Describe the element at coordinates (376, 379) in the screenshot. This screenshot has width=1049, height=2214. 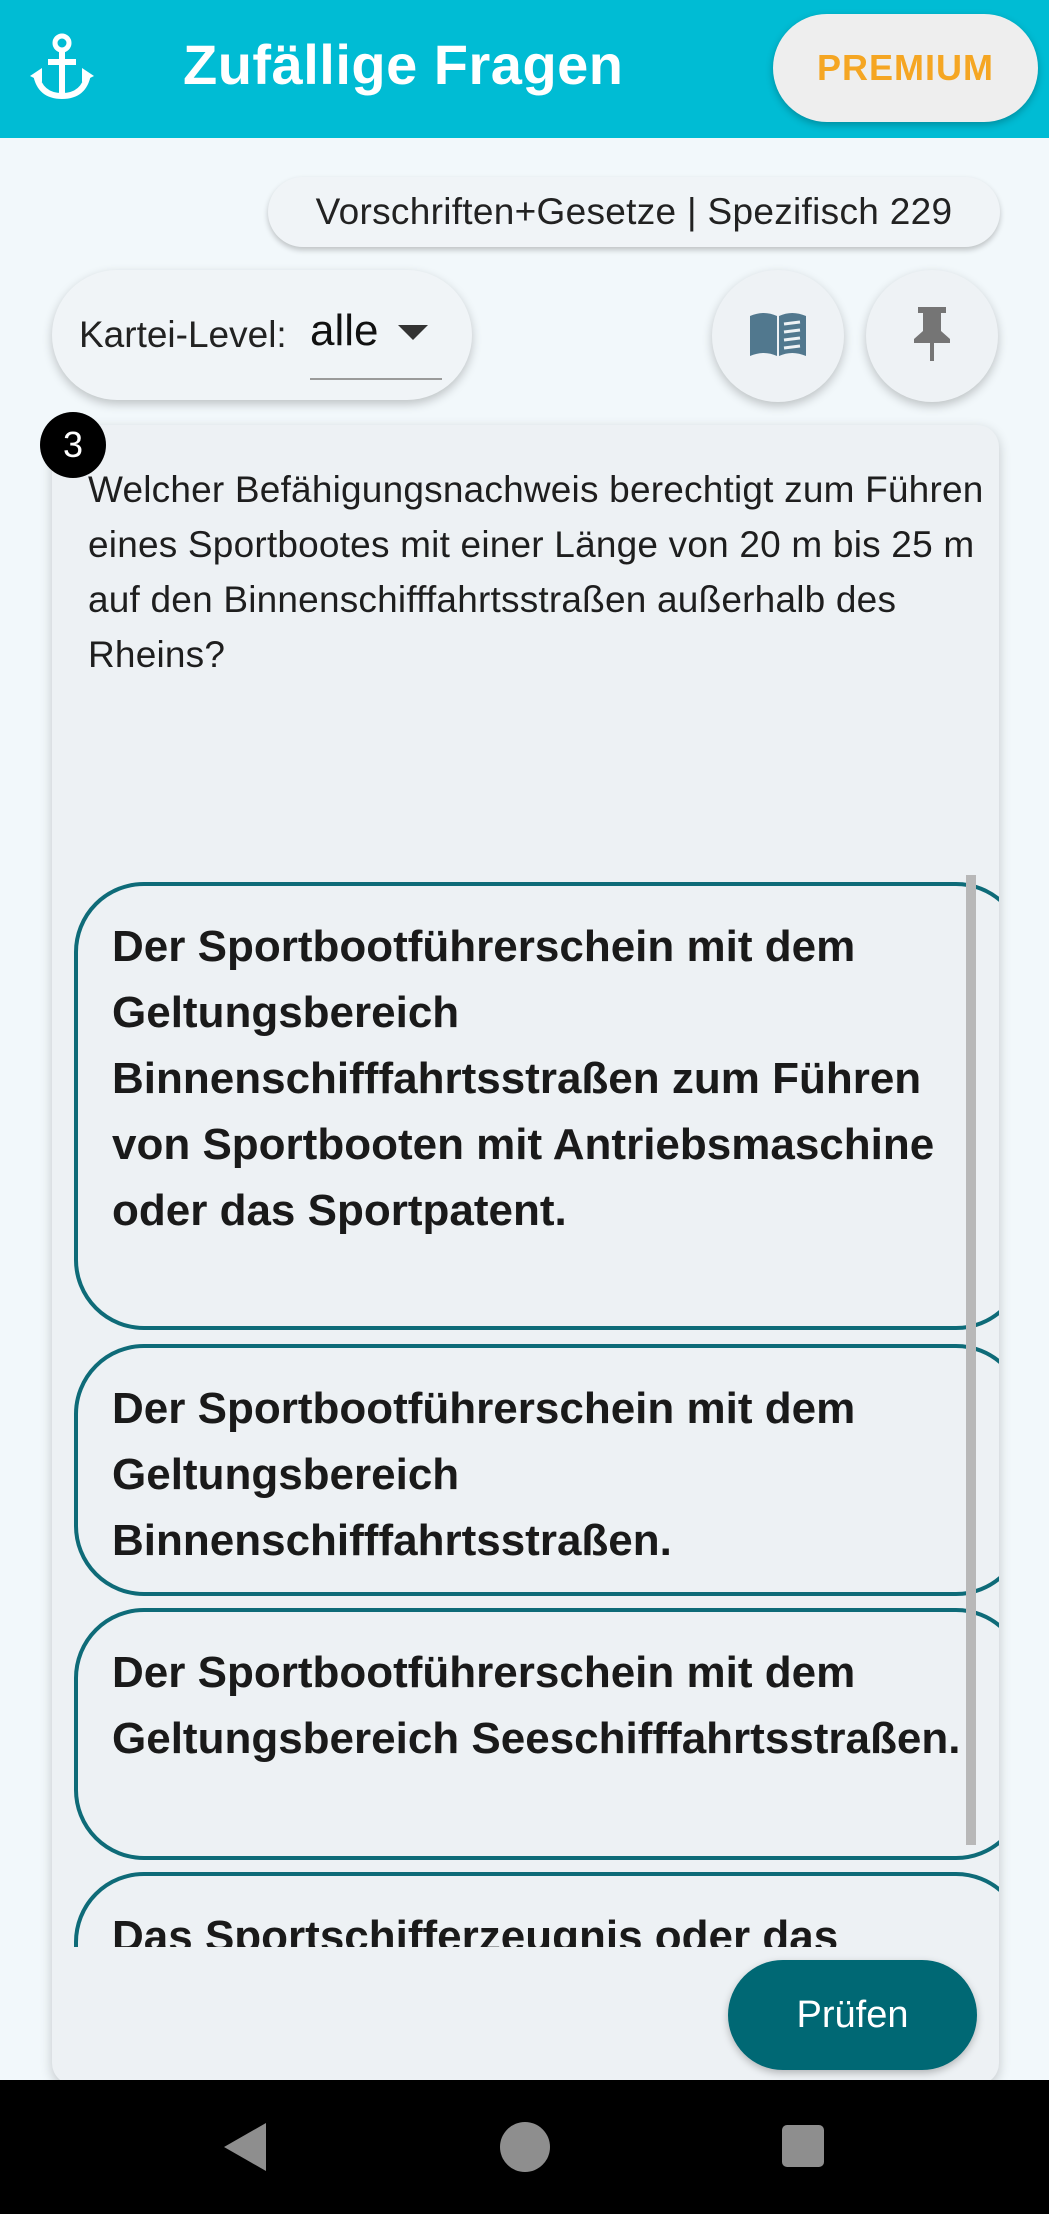
I see `dropdown-underline` at that location.